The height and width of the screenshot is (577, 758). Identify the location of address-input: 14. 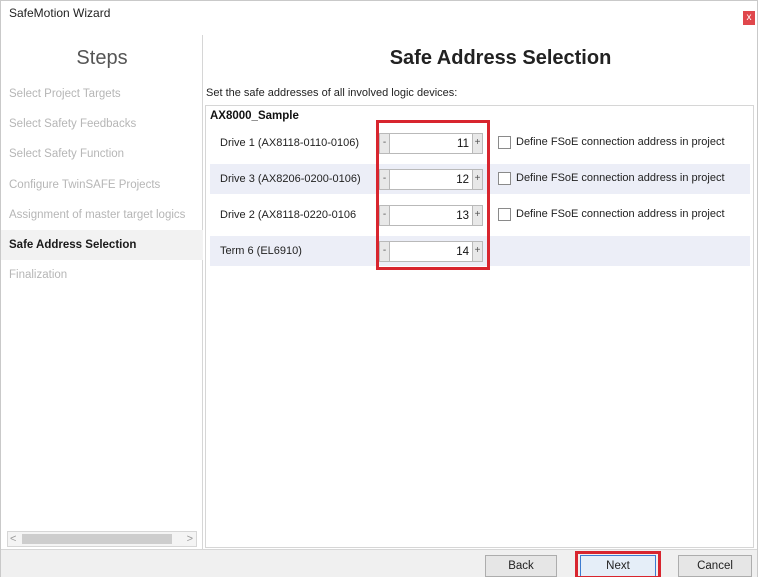
(431, 251).